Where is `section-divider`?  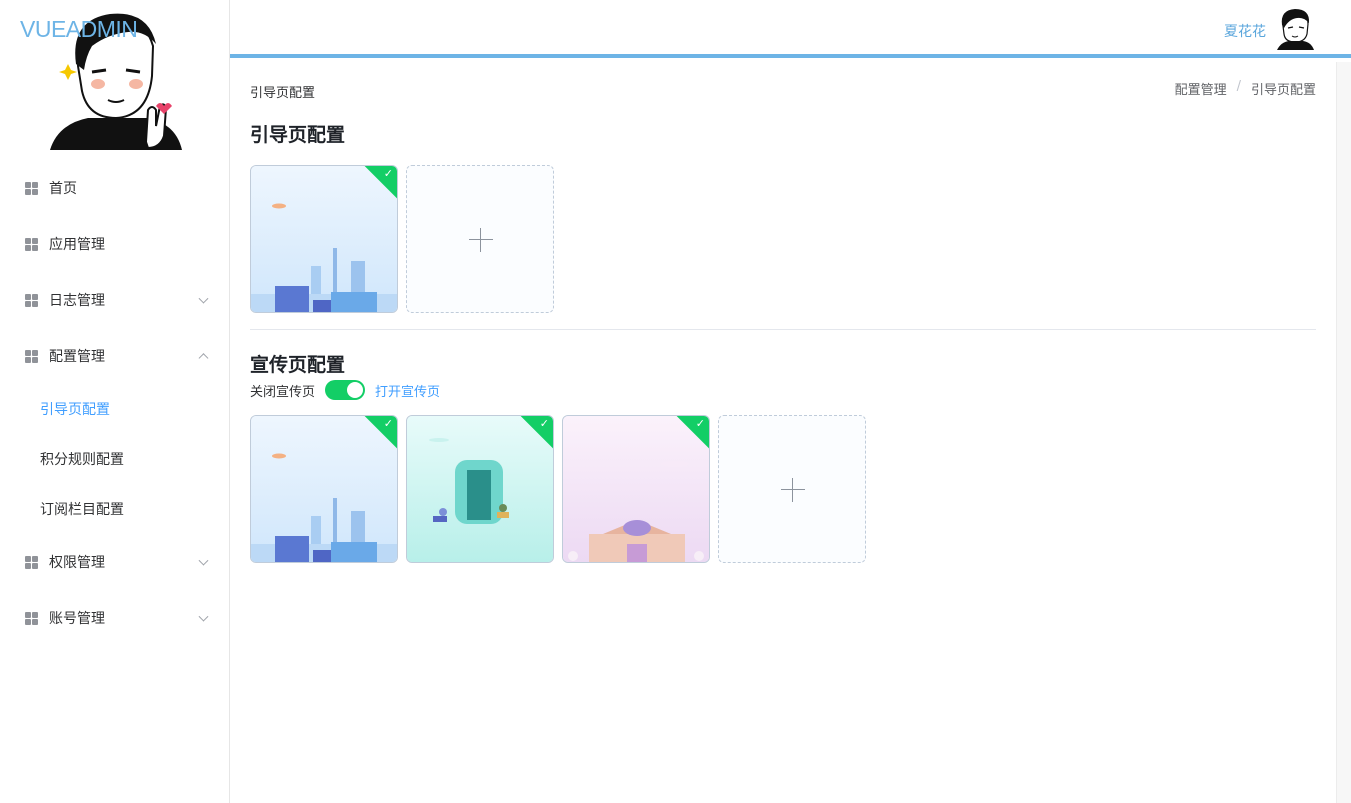 section-divider is located at coordinates (783, 329).